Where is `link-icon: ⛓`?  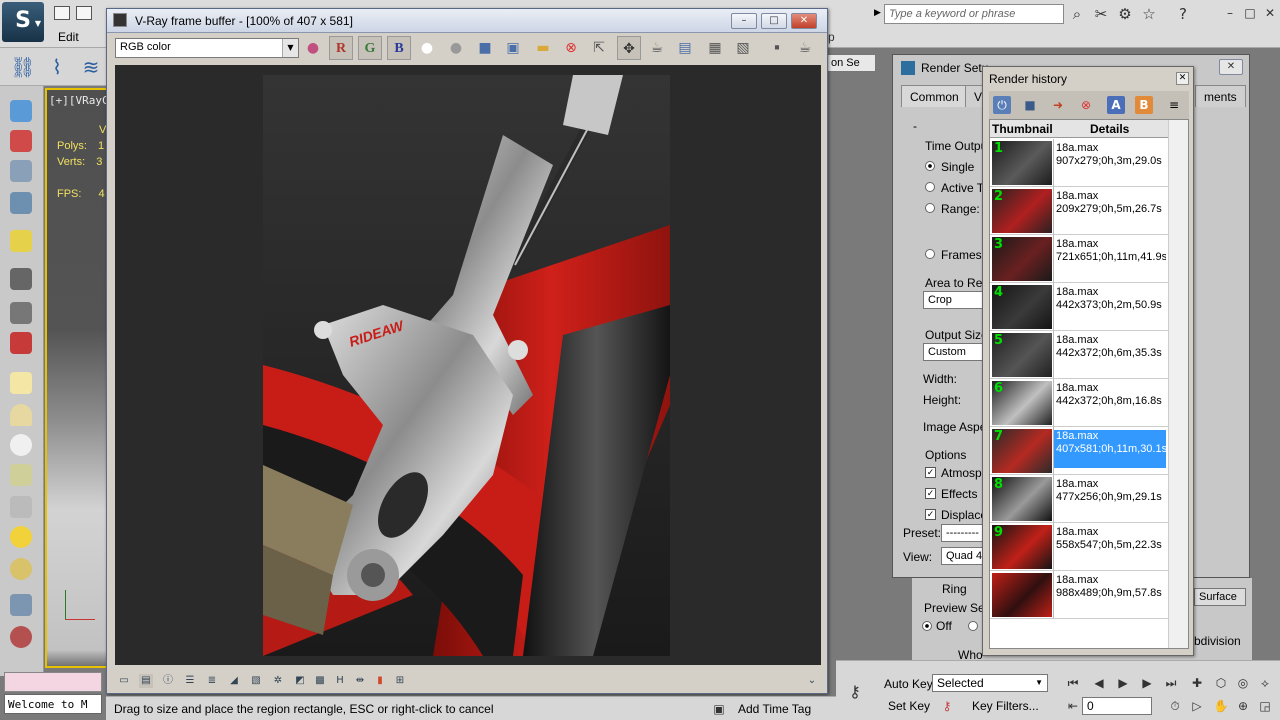 link-icon: ⛓ is located at coordinates (23, 67).